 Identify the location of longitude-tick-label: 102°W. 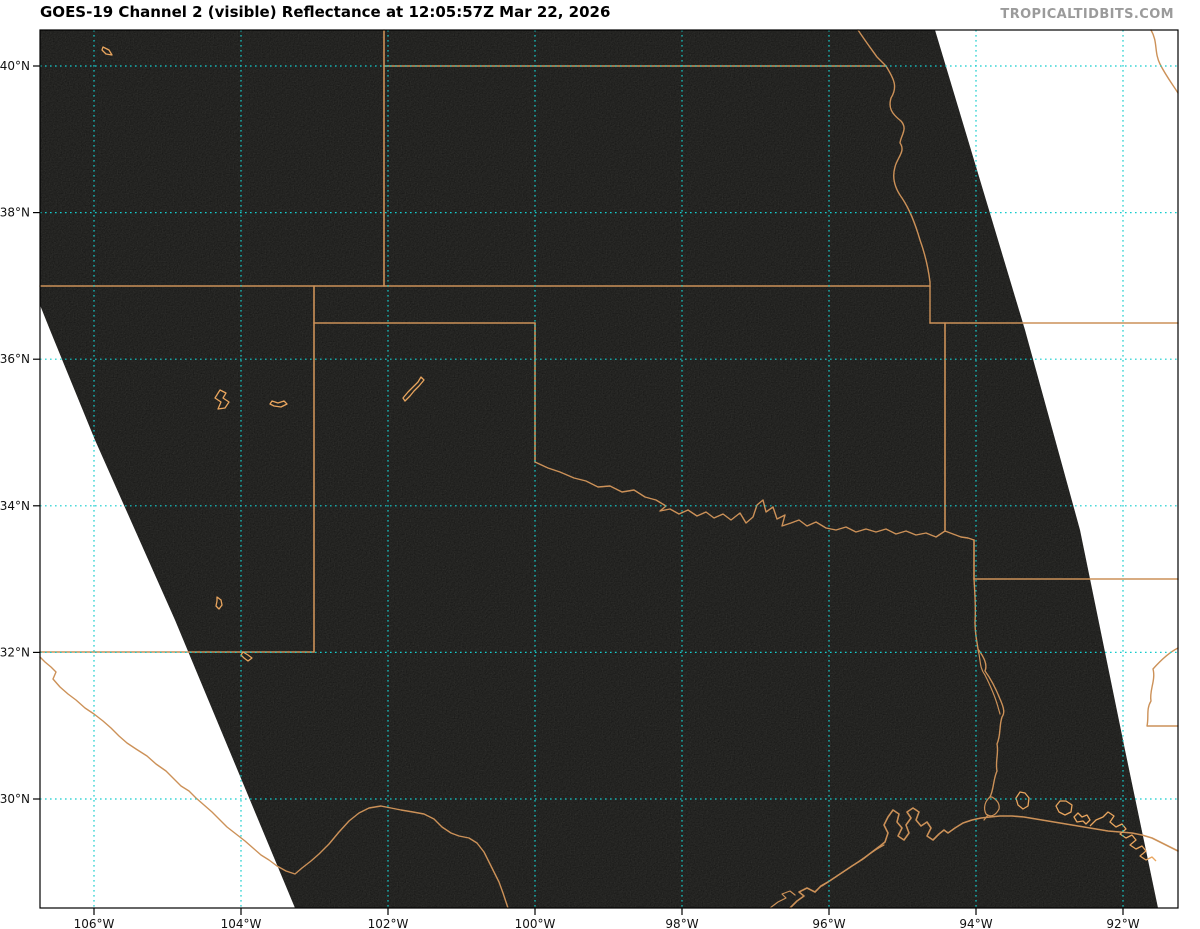
(388, 923).